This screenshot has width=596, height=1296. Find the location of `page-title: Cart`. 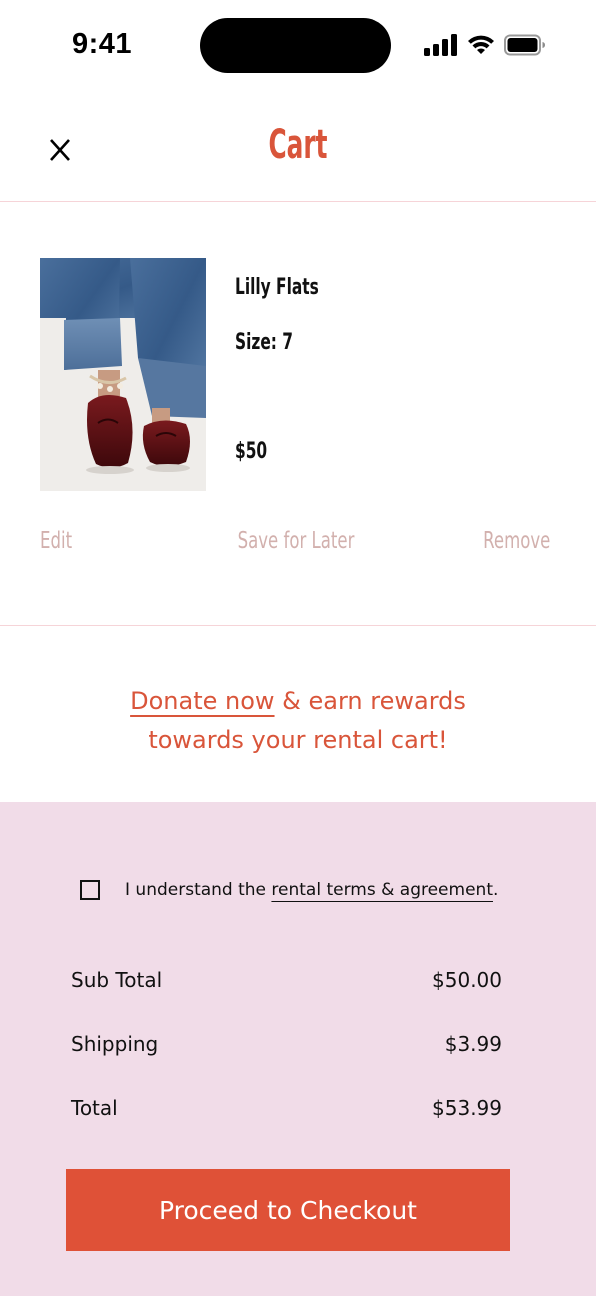

page-title: Cart is located at coordinates (298, 145).